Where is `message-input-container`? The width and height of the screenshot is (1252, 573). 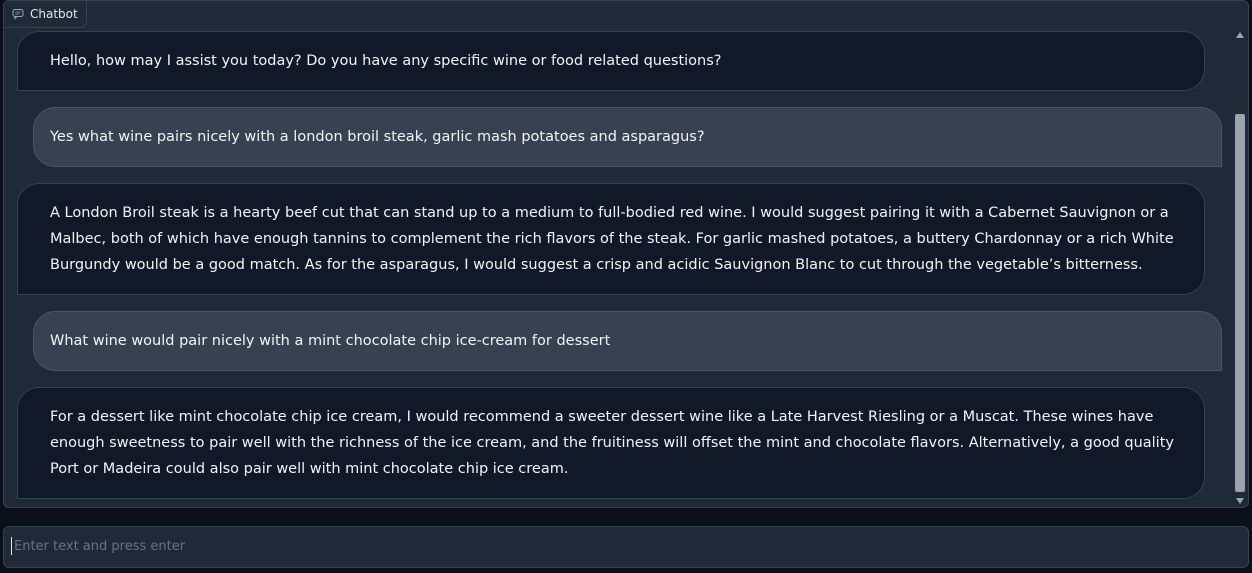
message-input-container is located at coordinates (626, 547).